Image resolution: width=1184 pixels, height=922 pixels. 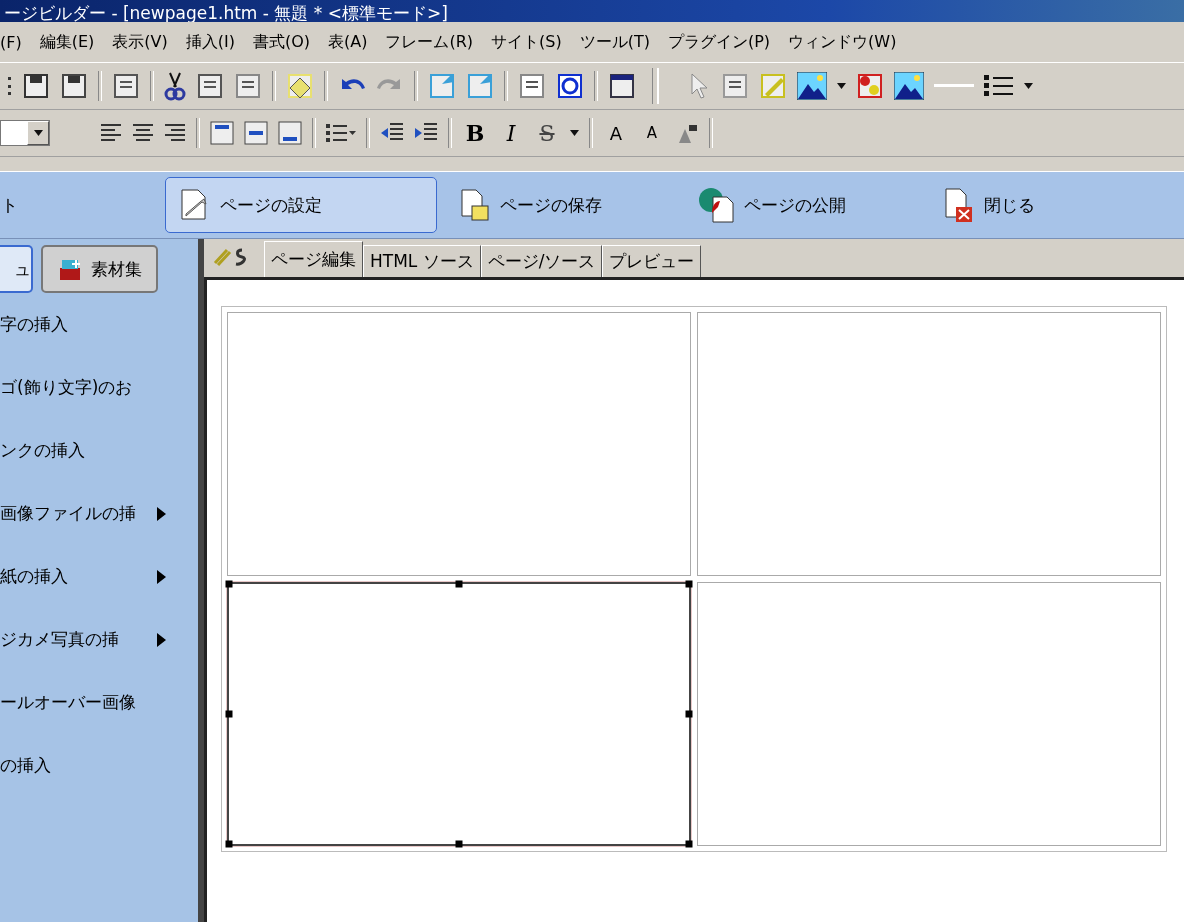 I want to click on side-menu-item: 画像ファイルの挿, so click(x=99, y=513).